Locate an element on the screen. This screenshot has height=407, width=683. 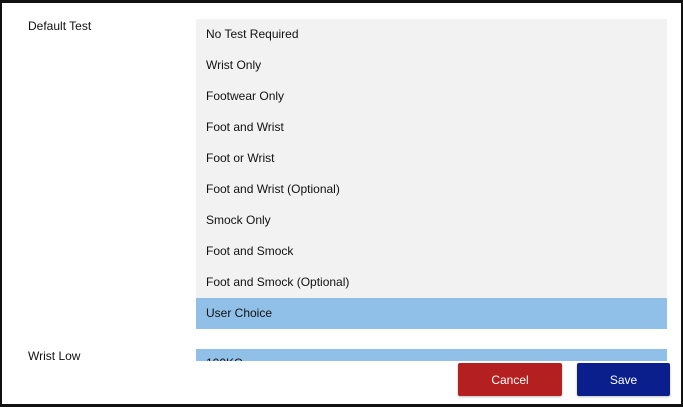
list-item-selected: User Choice is located at coordinates (431, 313).